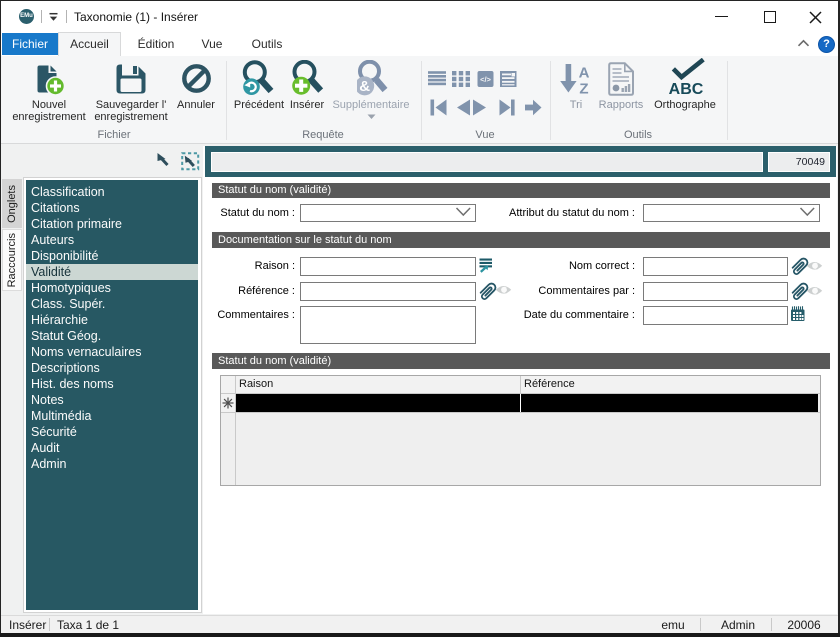 The height and width of the screenshot is (637, 840). I want to click on svg-text: Z, so click(583, 89).